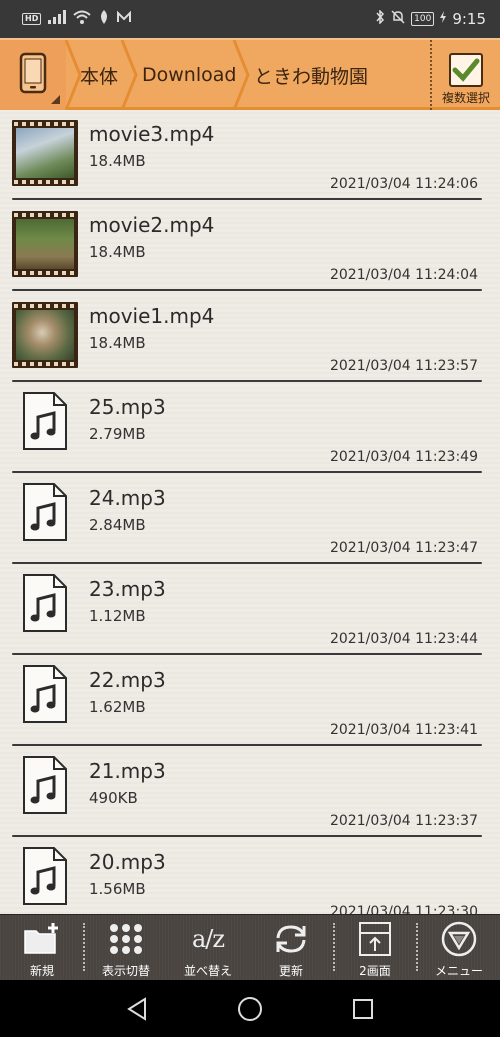  Describe the element at coordinates (459, 939) in the screenshot. I see `menu-triangle-icon` at that location.